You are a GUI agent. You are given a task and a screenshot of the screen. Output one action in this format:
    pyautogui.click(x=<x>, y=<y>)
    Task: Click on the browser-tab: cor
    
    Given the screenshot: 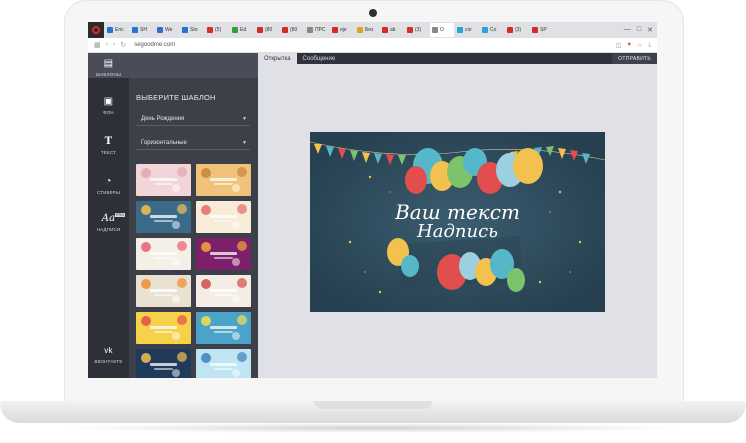 What is the action you would take?
    pyautogui.click(x=467, y=30)
    